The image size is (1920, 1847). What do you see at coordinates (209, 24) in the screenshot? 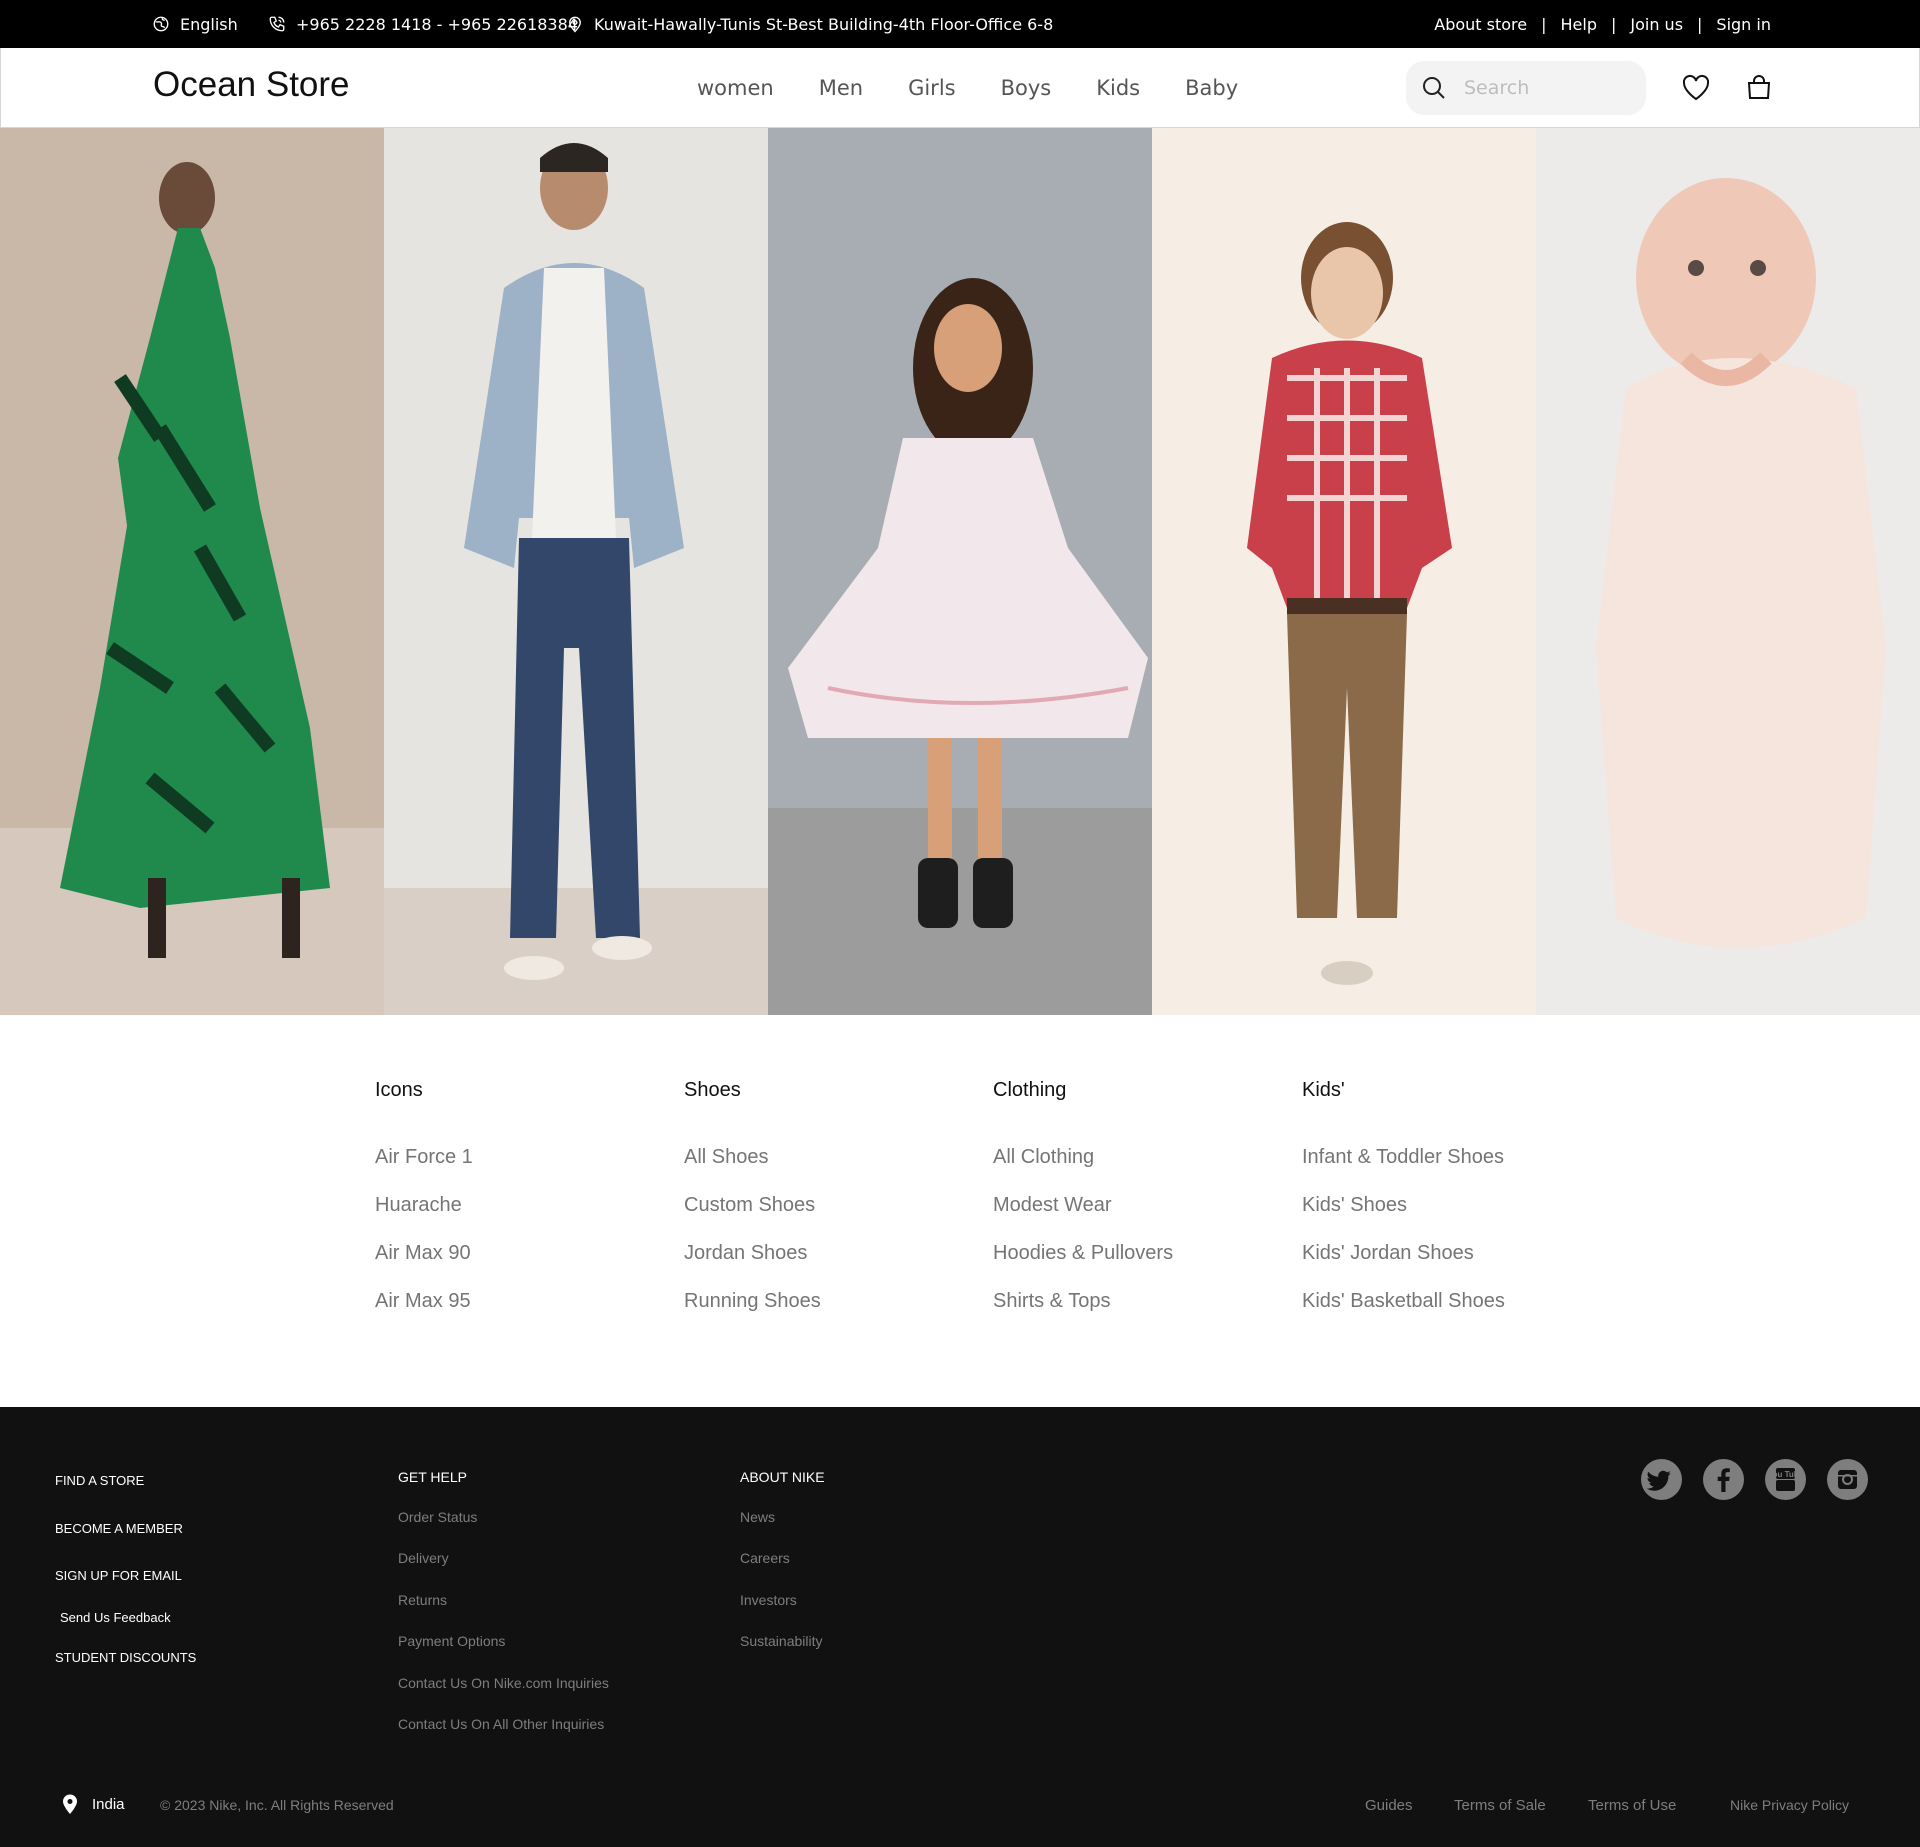
I see `language-label: English` at bounding box center [209, 24].